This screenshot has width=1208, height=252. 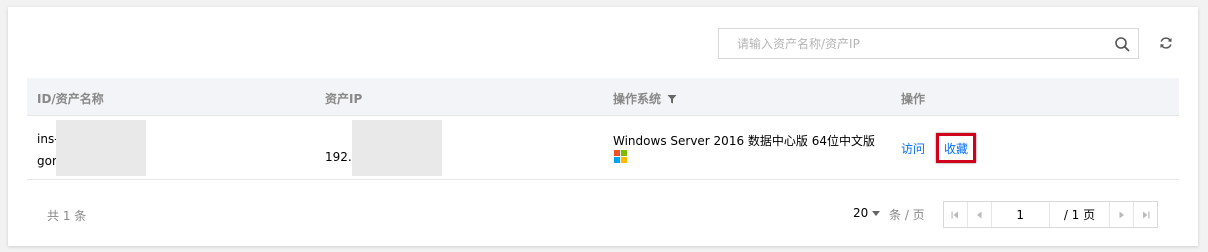 I want to click on pager: / 1 页, so click(x=1050, y=214).